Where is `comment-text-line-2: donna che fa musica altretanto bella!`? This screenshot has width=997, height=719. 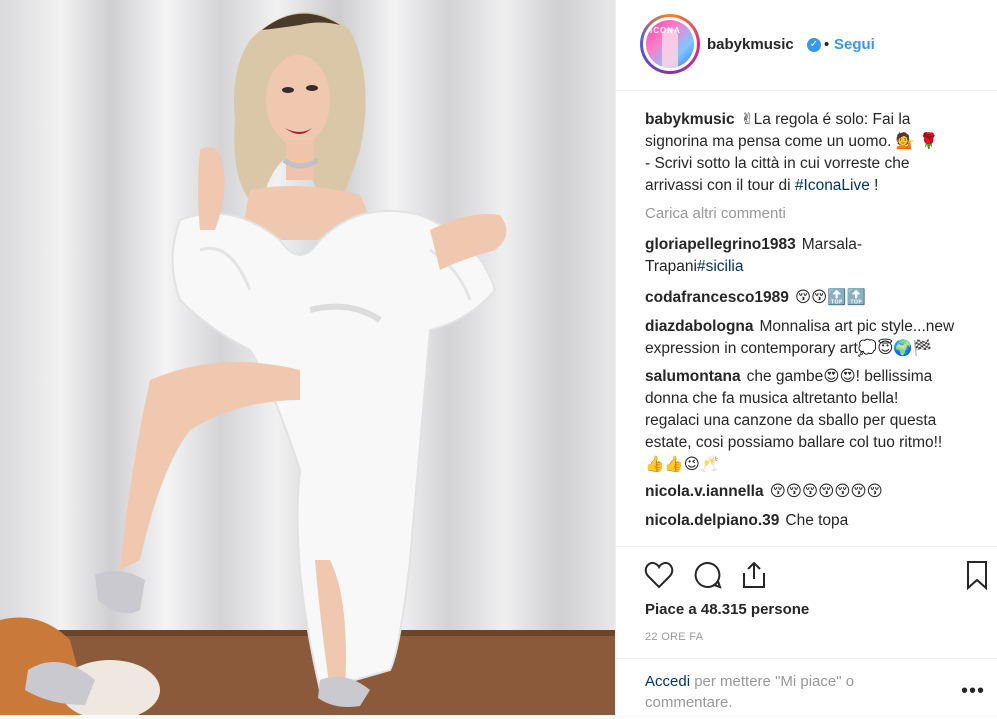
comment-text-line-2: donna che fa musica altretanto bella! is located at coordinates (772, 398).